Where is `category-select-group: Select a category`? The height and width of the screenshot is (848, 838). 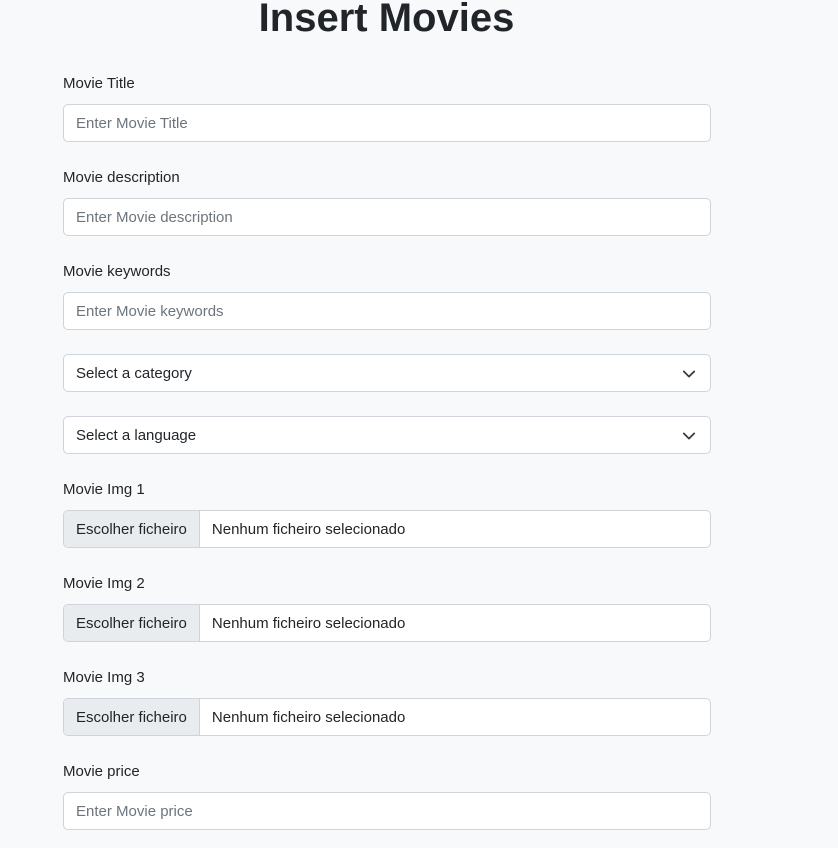 category-select-group: Select a category is located at coordinates (387, 373).